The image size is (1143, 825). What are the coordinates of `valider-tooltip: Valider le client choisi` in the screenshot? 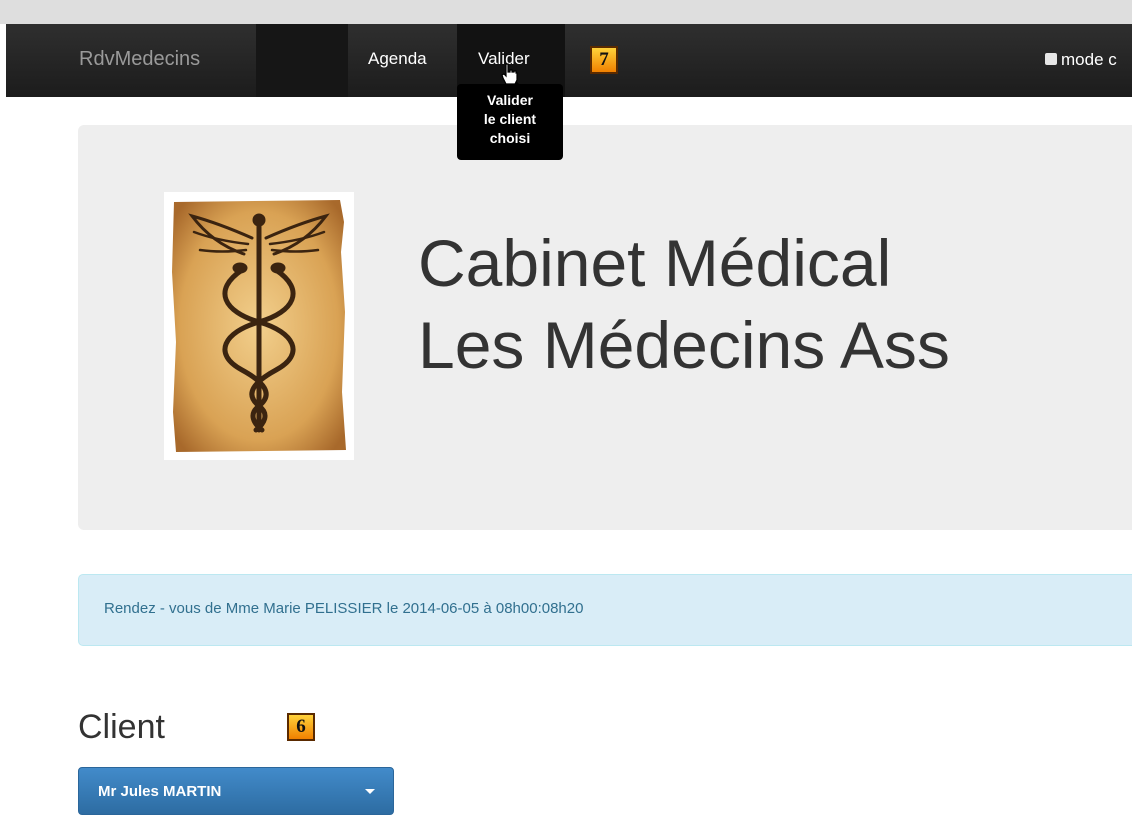 It's located at (510, 122).